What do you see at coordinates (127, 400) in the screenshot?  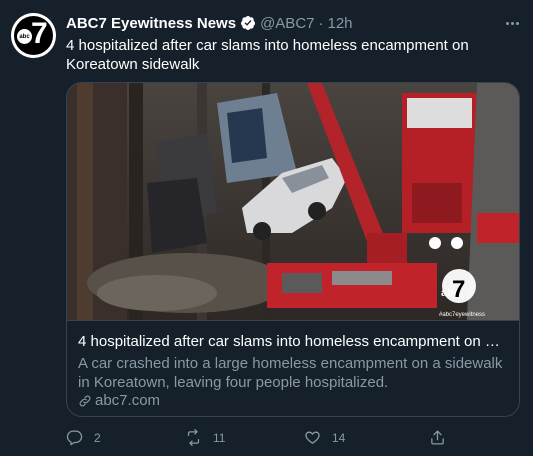 I see `card-domain-text: abc7.com` at bounding box center [127, 400].